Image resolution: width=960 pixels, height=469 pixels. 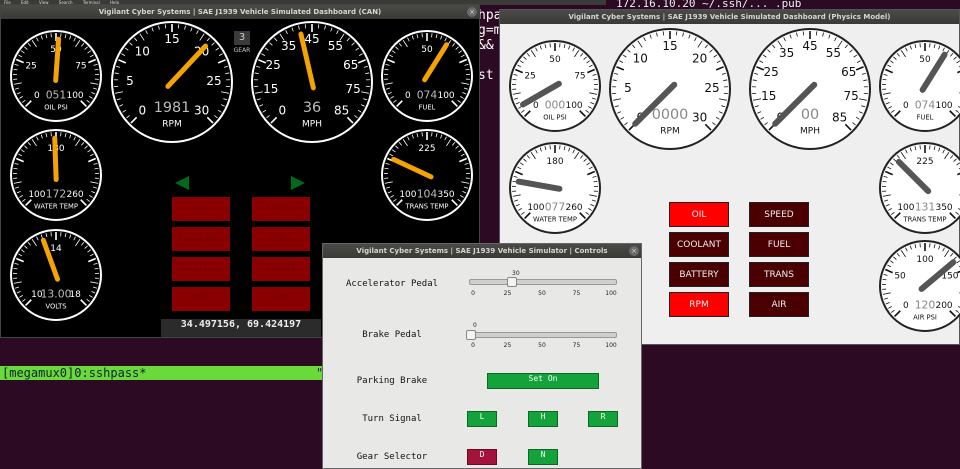 What do you see at coordinates (162, 373) in the screenshot?
I see `tmux-status-bar: [megamux0]0:sshpass* "` at bounding box center [162, 373].